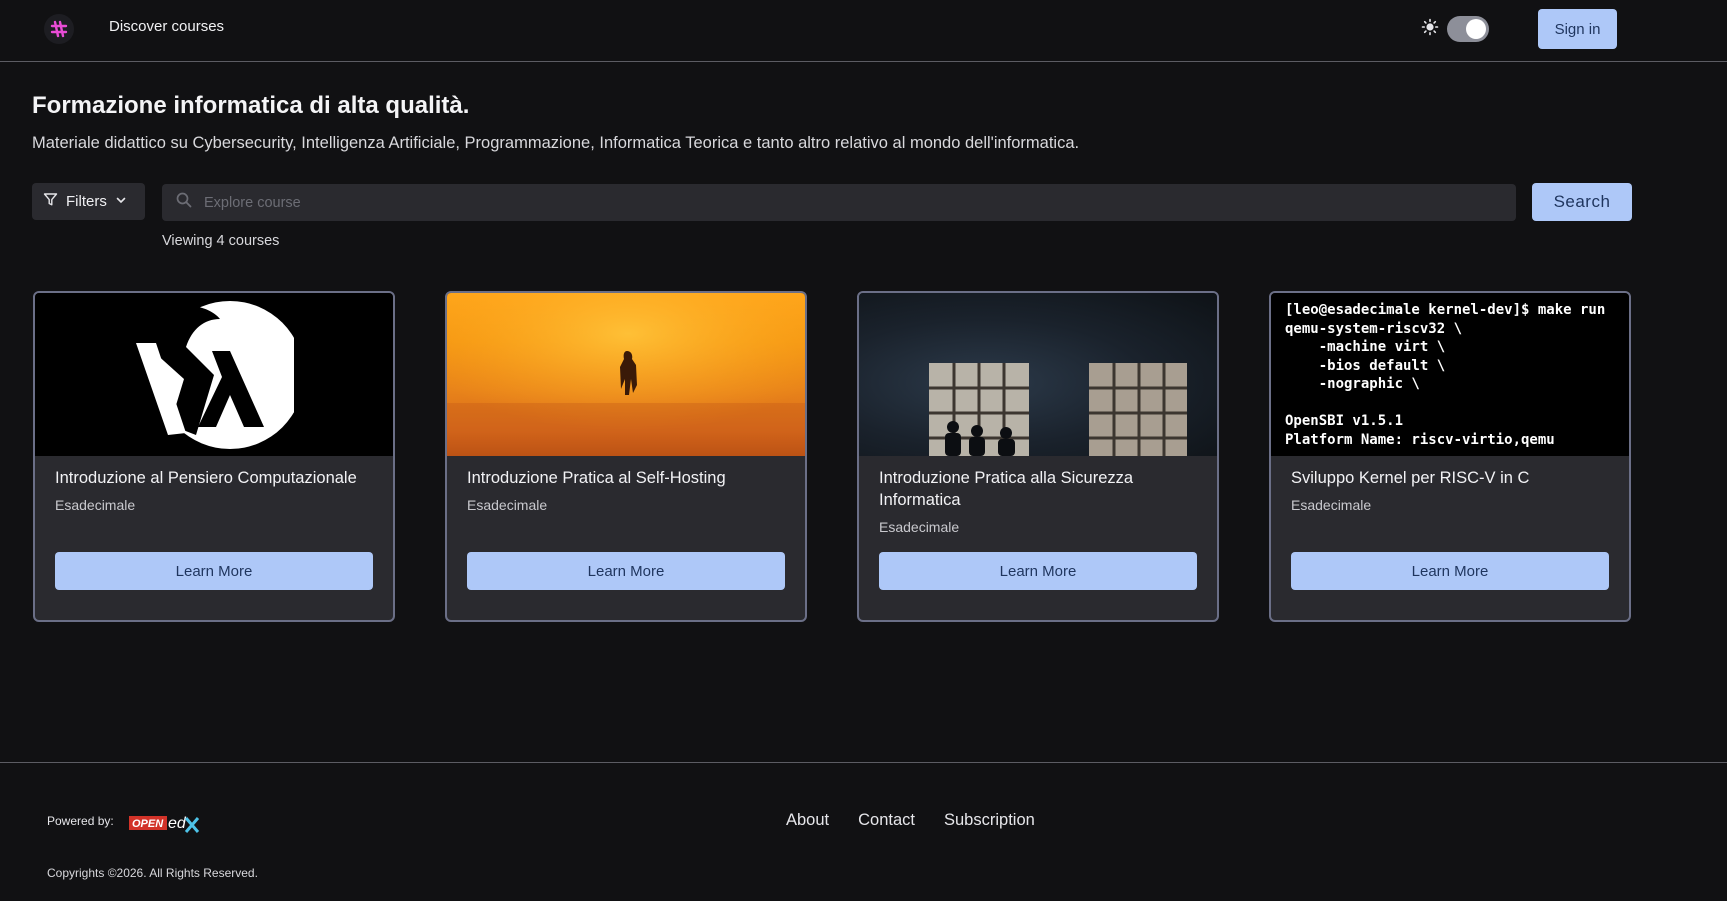  I want to click on footer-links: About Contact Subscription, so click(910, 820).